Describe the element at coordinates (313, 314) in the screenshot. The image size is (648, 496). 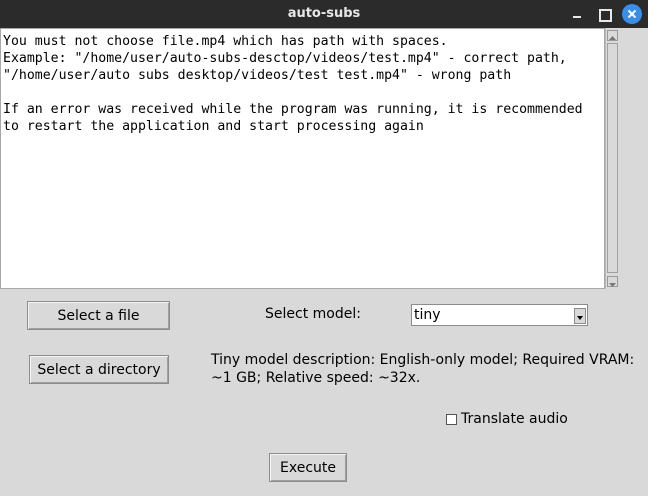
I see `select-model-label: Select model:` at that location.